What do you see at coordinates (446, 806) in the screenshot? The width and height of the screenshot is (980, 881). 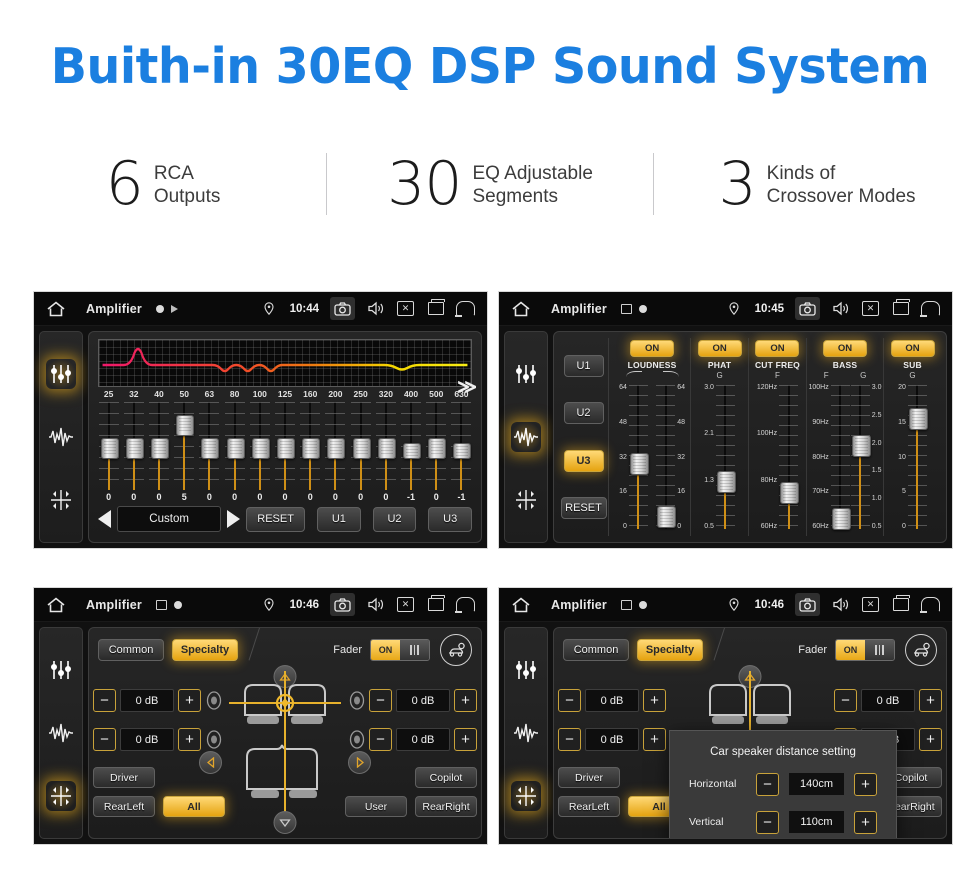 I see `seat-button-rearright: RearRight` at bounding box center [446, 806].